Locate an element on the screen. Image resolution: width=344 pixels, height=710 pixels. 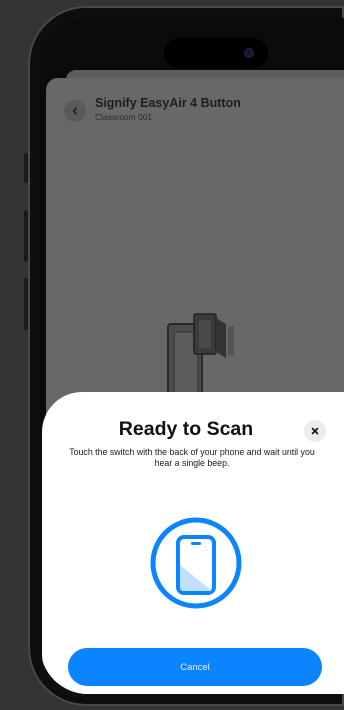
close-icon is located at coordinates (315, 431).